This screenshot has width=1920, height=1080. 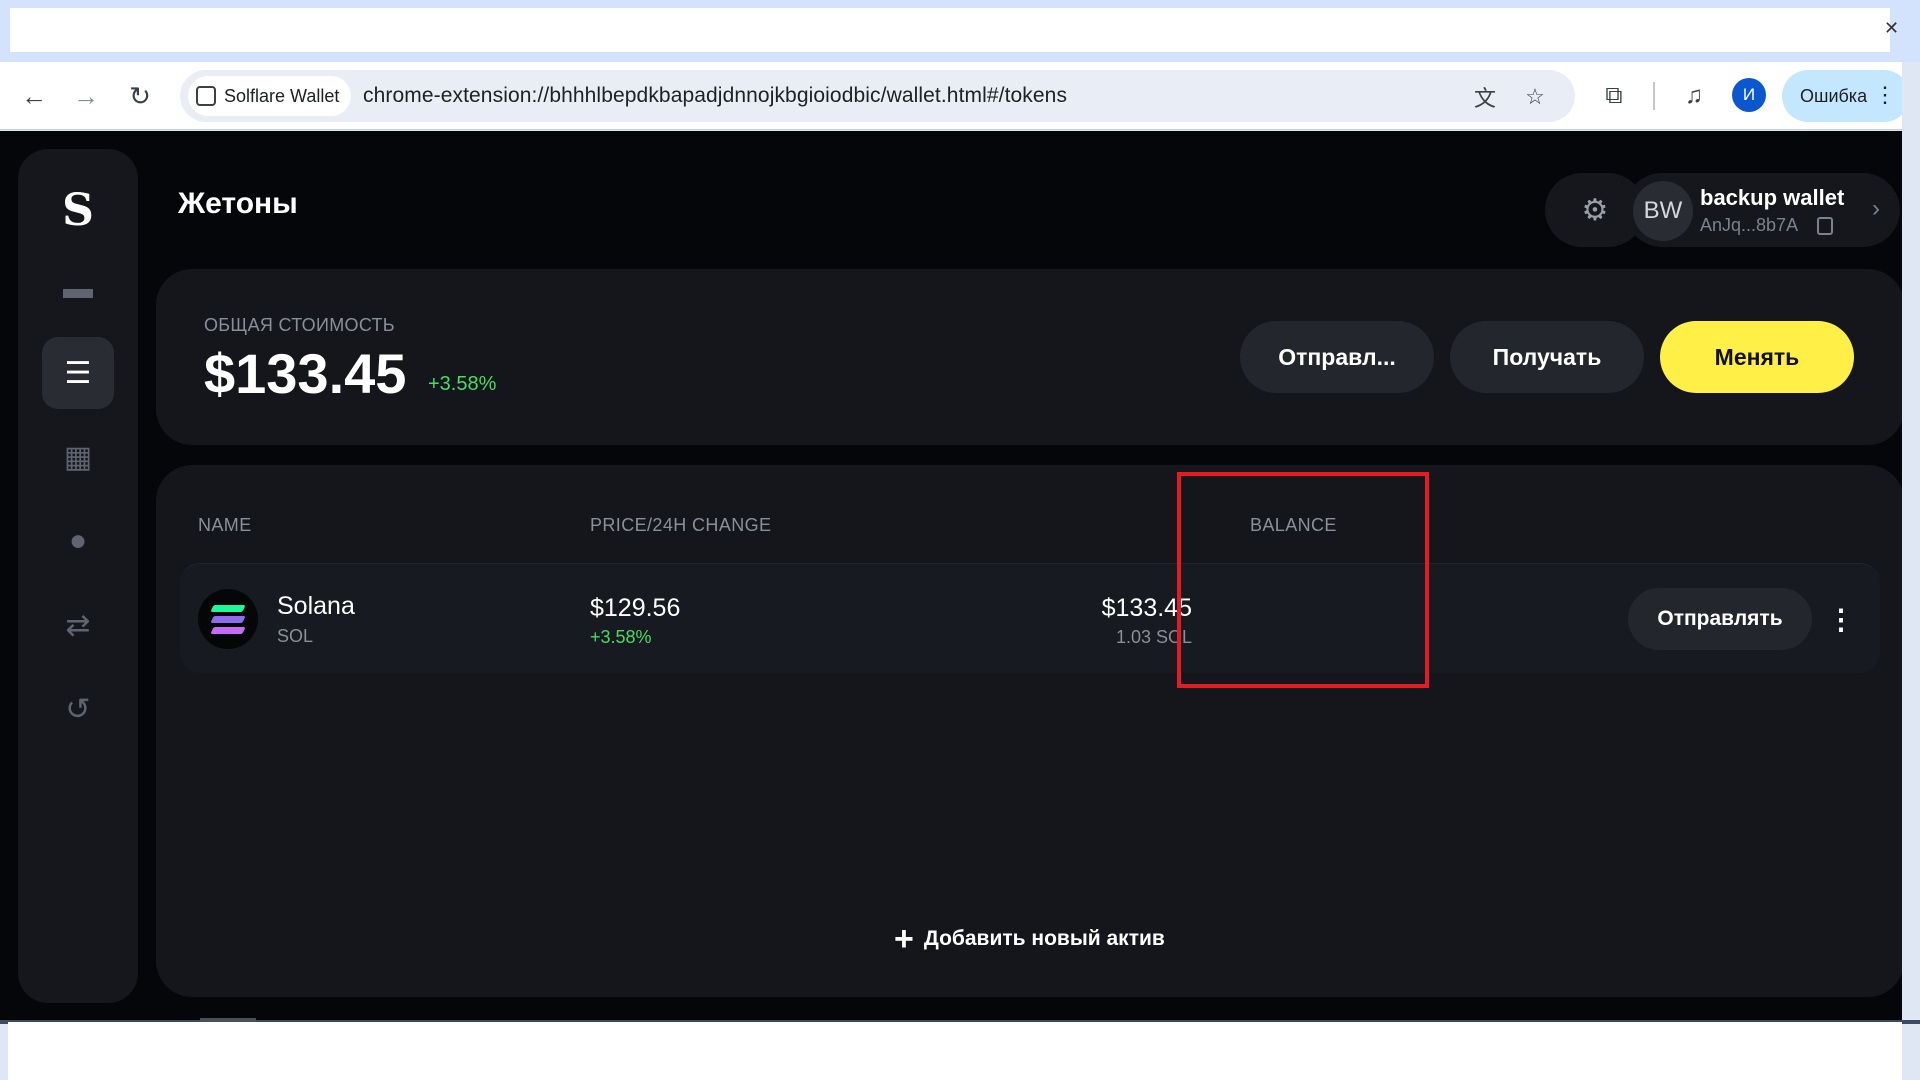 I want to click on row-send-button: Отправлять, so click(x=1720, y=619).